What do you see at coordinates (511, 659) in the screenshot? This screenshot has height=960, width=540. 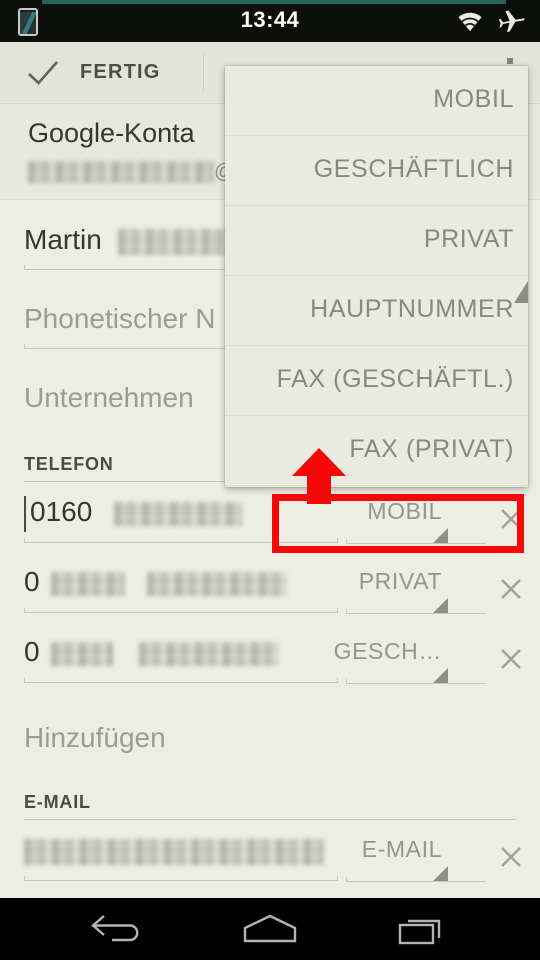 I see `phone-3-delete-icon` at bounding box center [511, 659].